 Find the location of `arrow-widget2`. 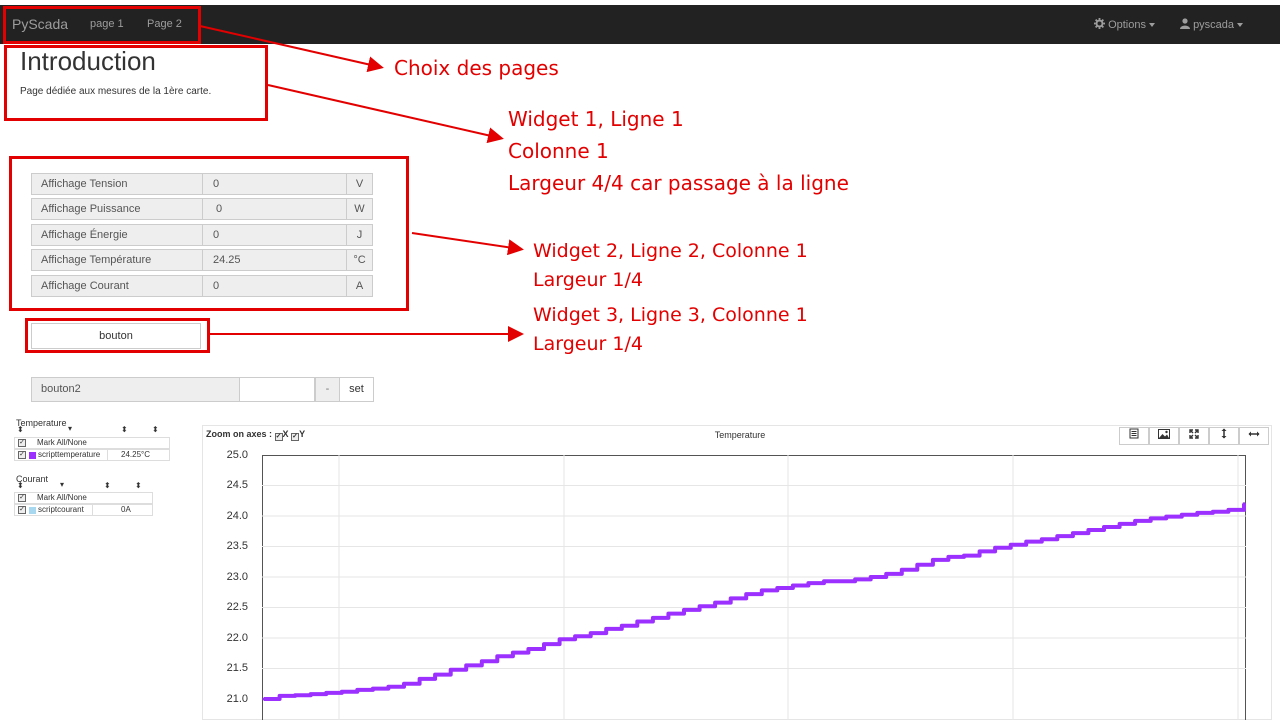

arrow-widget2 is located at coordinates (467, 244).